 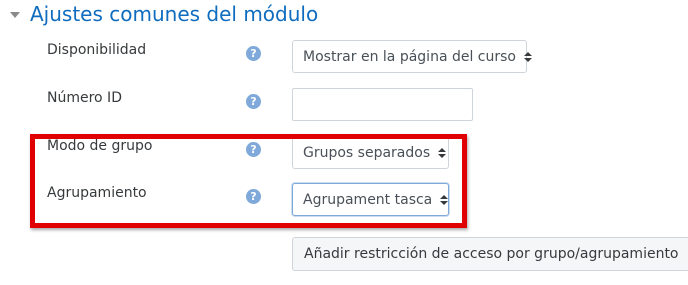 I want to click on grouping-select: Agrupament tasca, so click(x=370, y=199).